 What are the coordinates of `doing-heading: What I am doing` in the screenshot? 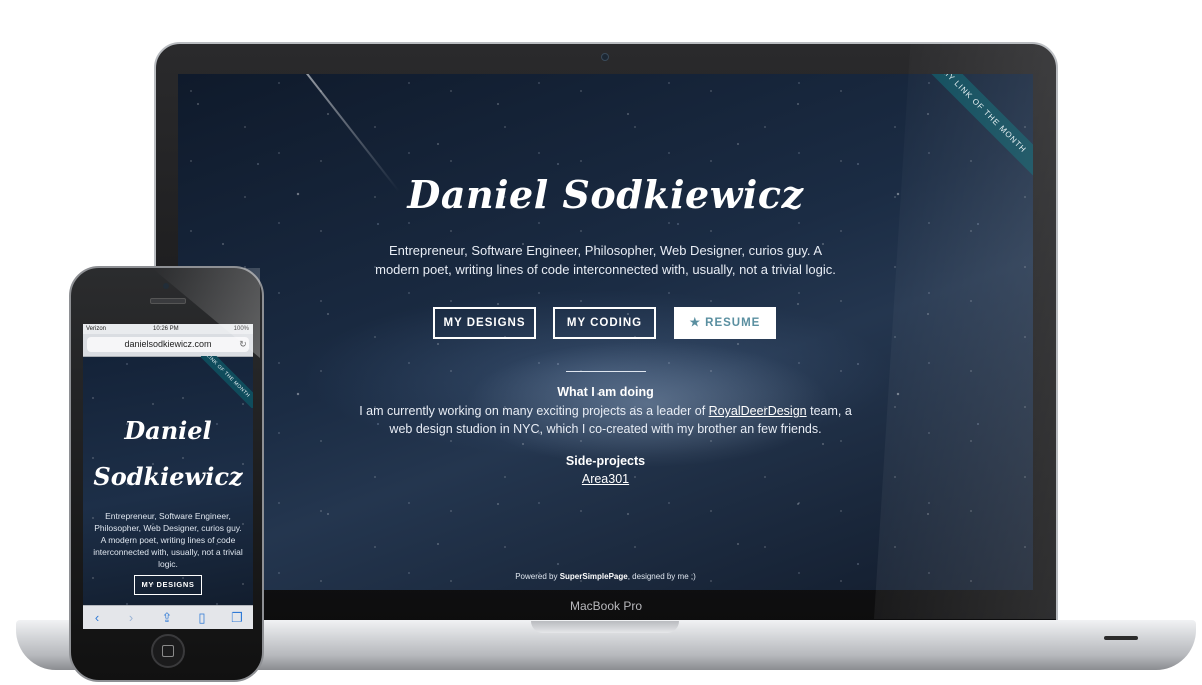 It's located at (605, 392).